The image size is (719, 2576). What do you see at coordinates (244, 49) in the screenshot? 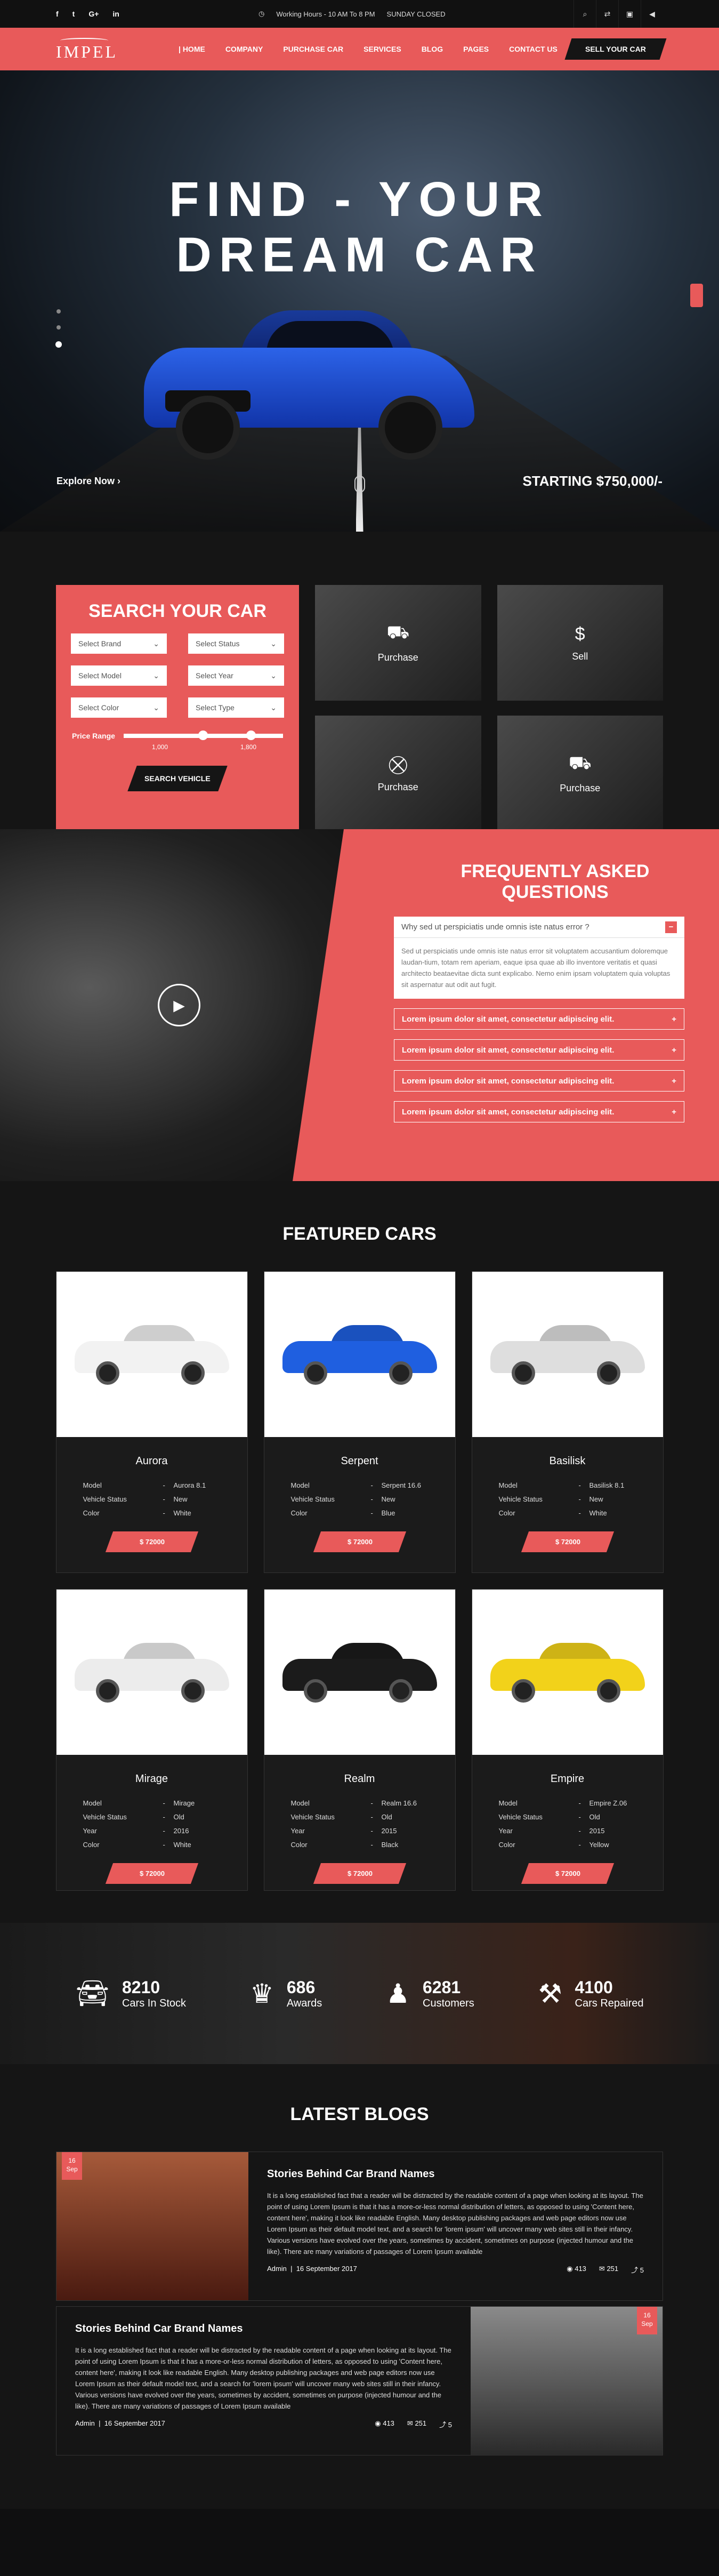
I see `nav-company: COMPANY` at bounding box center [244, 49].